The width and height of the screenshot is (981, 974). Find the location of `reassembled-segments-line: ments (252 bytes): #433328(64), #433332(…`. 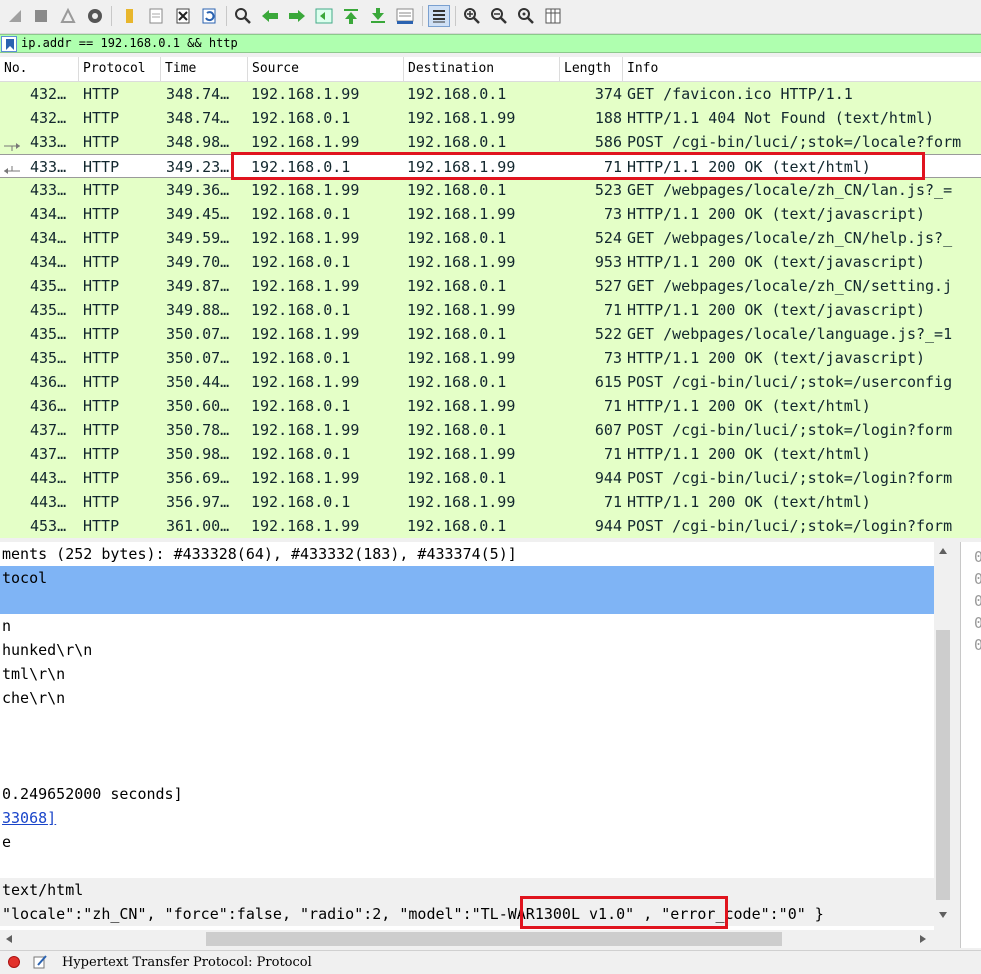

reassembled-segments-line: ments (252 bytes): #433328(64), #433332(… is located at coordinates (259, 554).